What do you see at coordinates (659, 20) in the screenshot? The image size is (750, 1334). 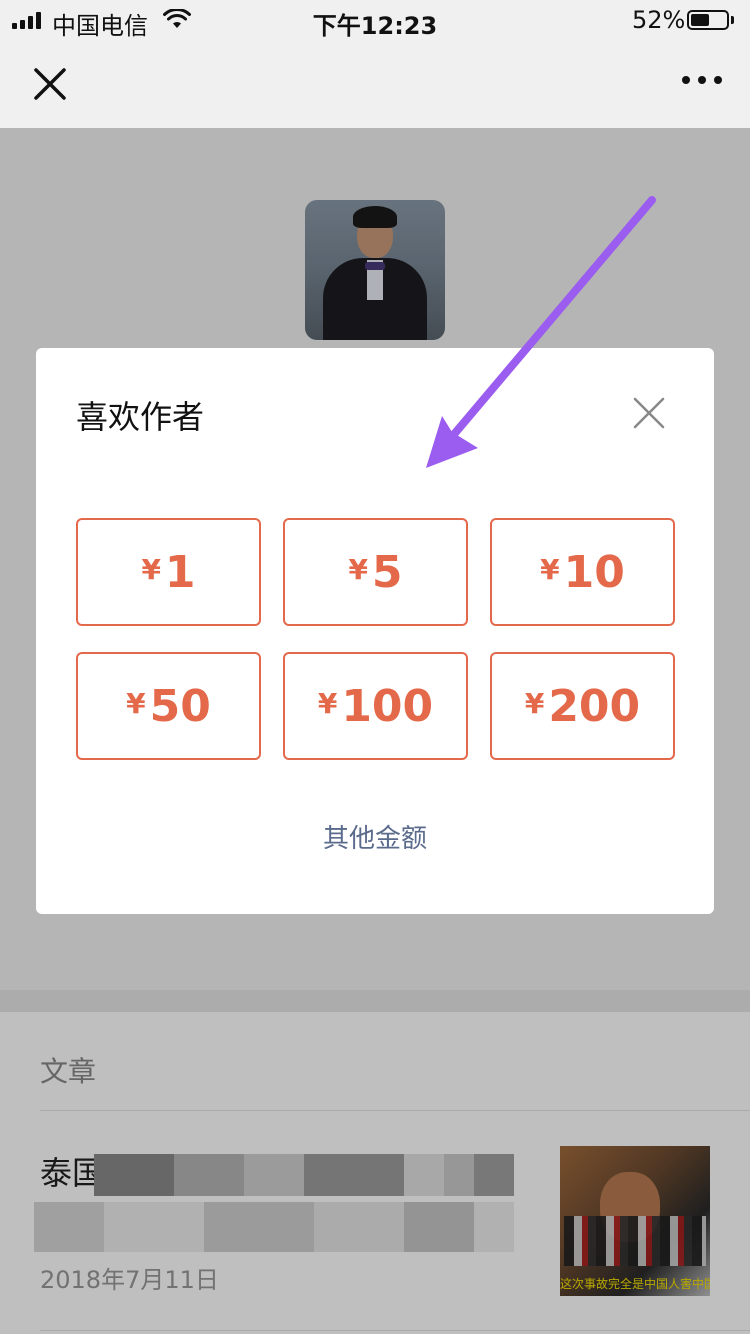 I see `battery-percent: 52%` at bounding box center [659, 20].